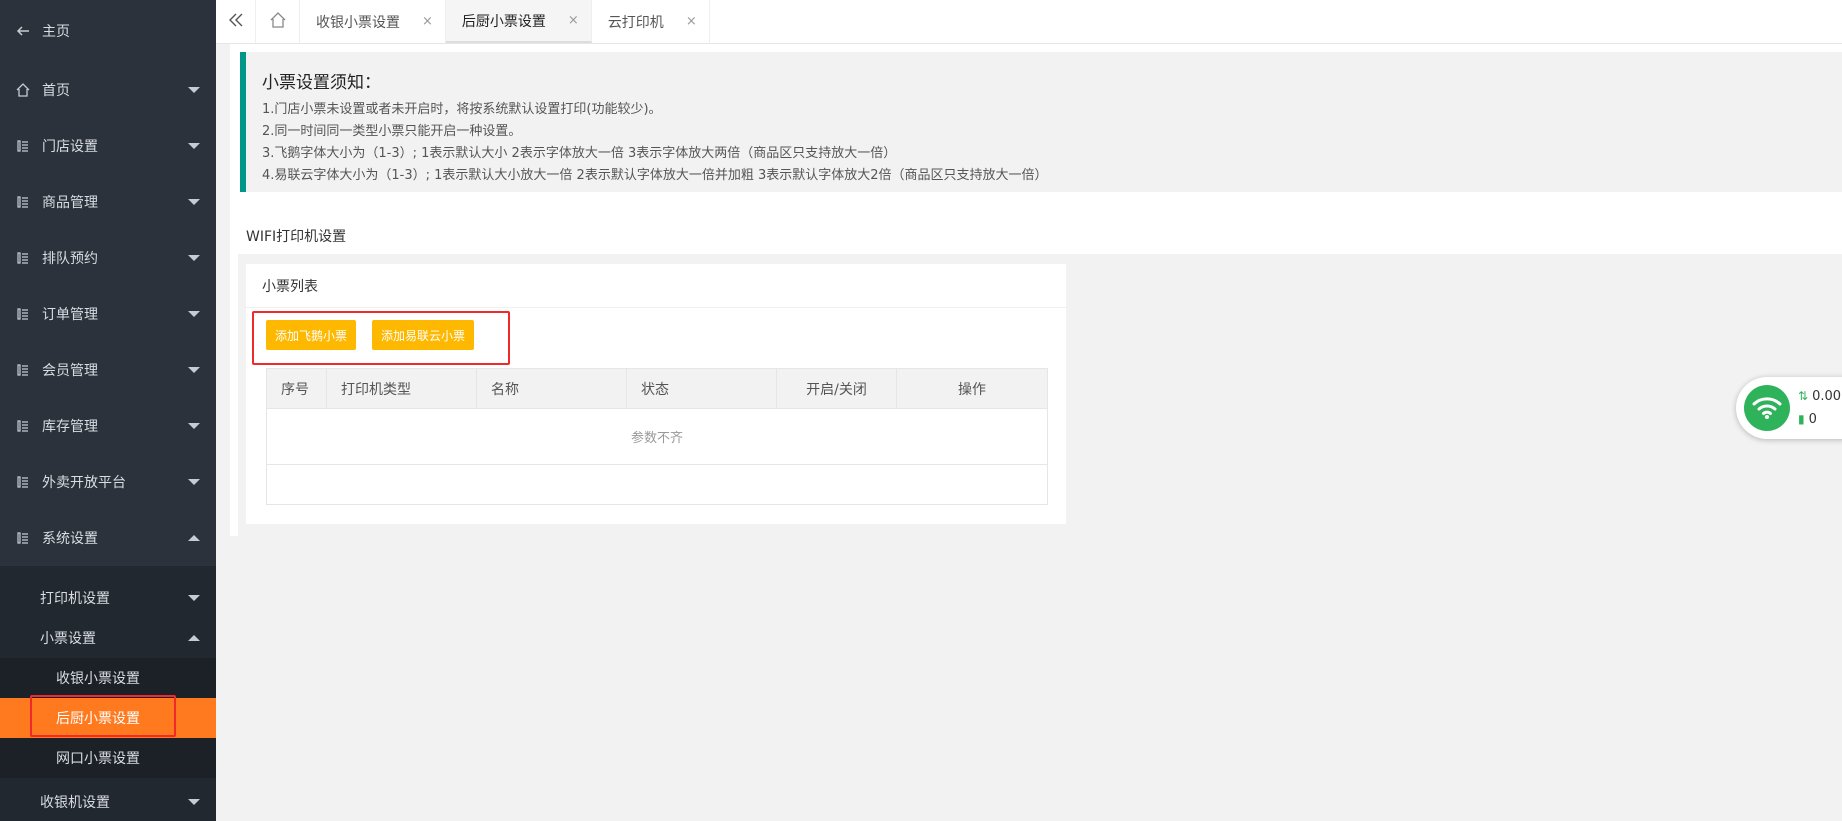 The width and height of the screenshot is (1842, 821). Describe the element at coordinates (70, 427) in the screenshot. I see `sidebar-item-label: 库存管理` at that location.